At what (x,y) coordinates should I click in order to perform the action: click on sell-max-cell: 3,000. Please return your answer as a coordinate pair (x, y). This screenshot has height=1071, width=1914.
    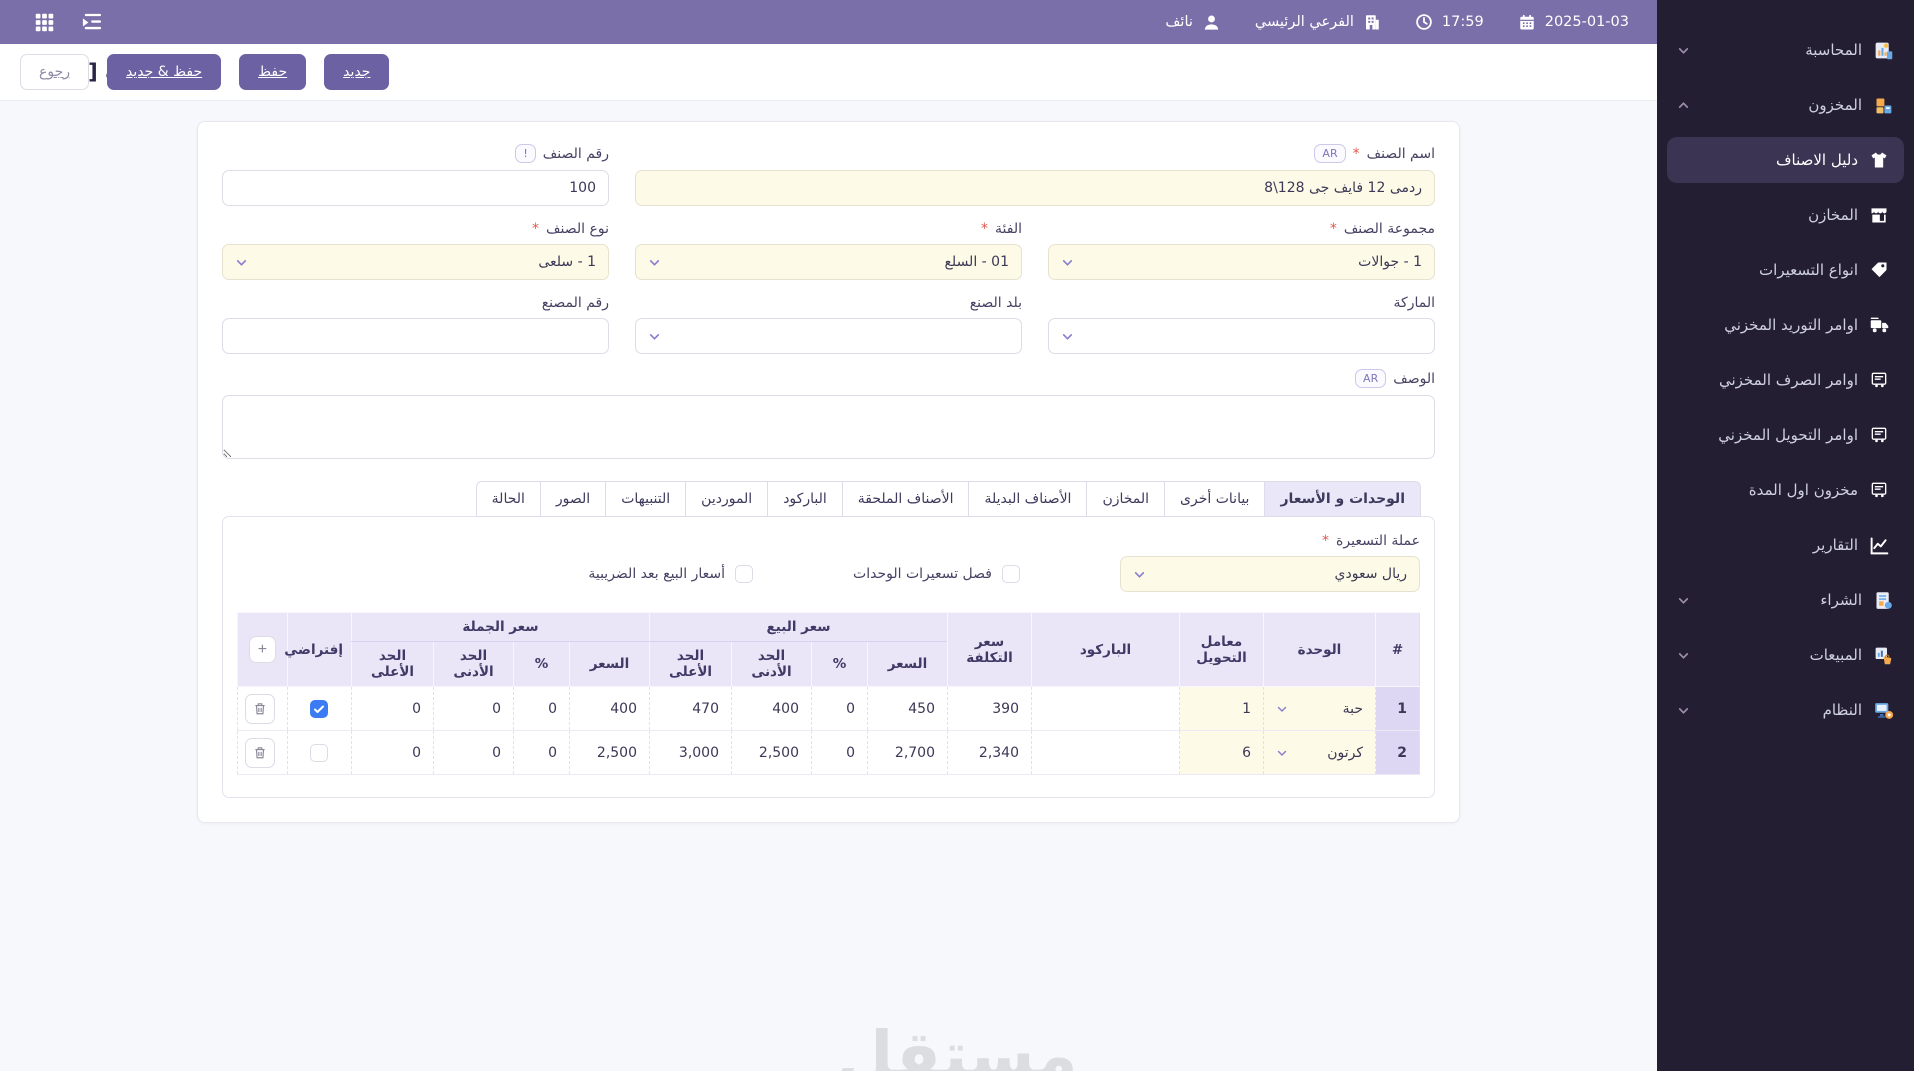
    Looking at the image, I should click on (690, 752).